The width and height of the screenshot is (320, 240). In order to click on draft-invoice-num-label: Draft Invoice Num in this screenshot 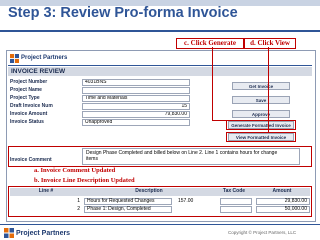, I will do `click(31, 106)`.